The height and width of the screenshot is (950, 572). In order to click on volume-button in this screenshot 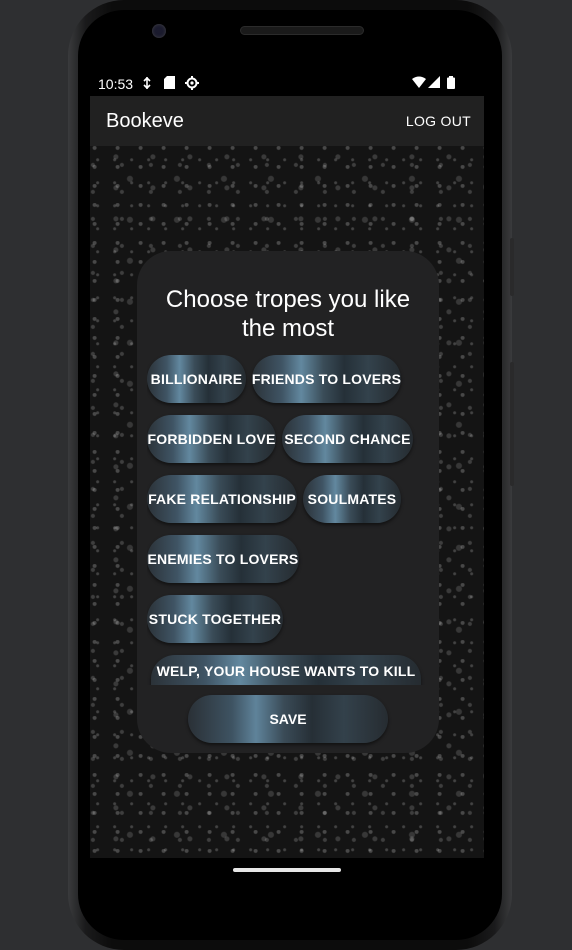, I will do `click(512, 424)`.